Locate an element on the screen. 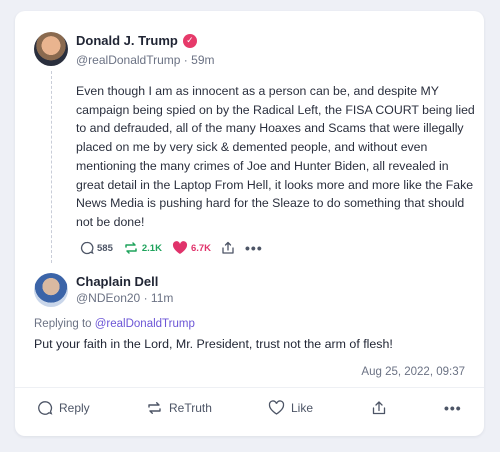 The height and width of the screenshot is (452, 500). post-stats-bar: 585 2.1K 6.7K ••• is located at coordinates (176, 248).